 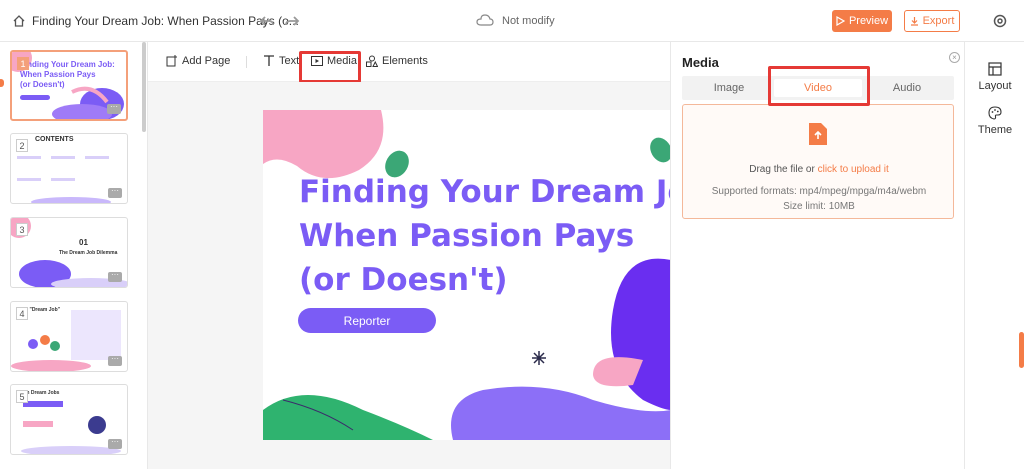 What do you see at coordinates (914, 21) in the screenshot?
I see `download-icon` at bounding box center [914, 21].